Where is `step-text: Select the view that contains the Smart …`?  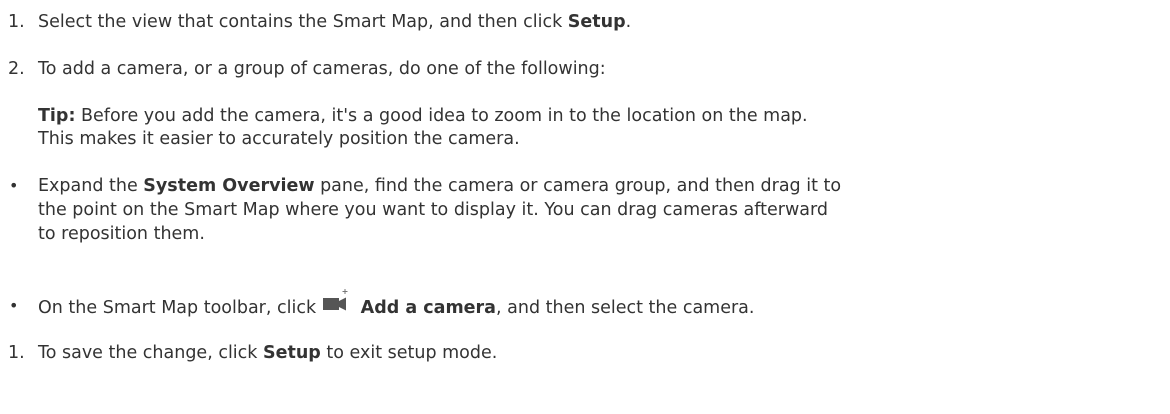
step-text: Select the view that contains the Smart … is located at coordinates (334, 22).